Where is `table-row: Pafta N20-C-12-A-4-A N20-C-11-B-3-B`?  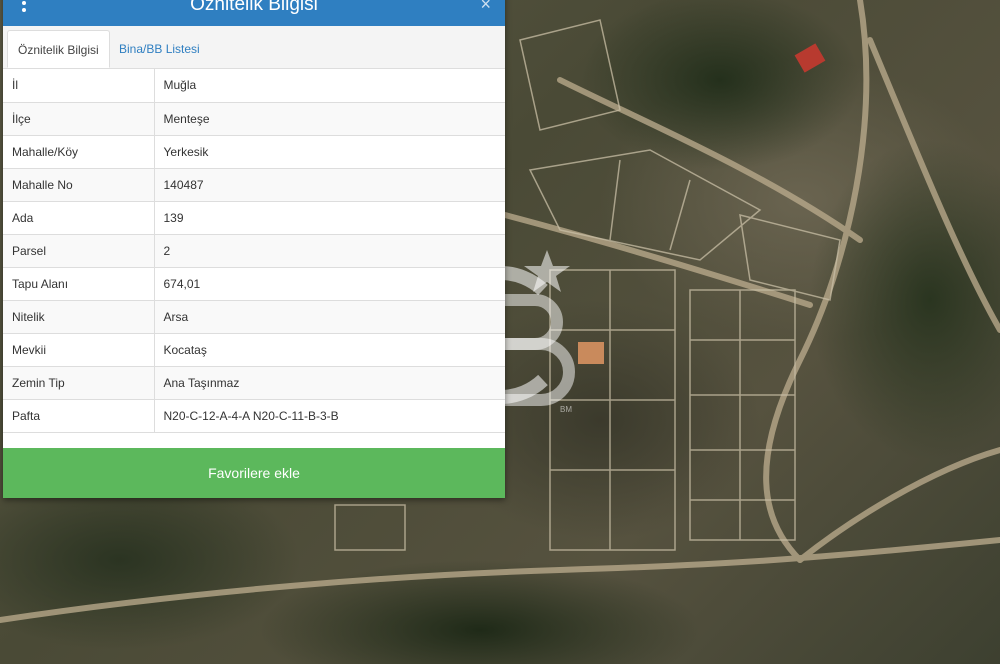 table-row: Pafta N20-C-12-A-4-A N20-C-11-B-3-B is located at coordinates (254, 416).